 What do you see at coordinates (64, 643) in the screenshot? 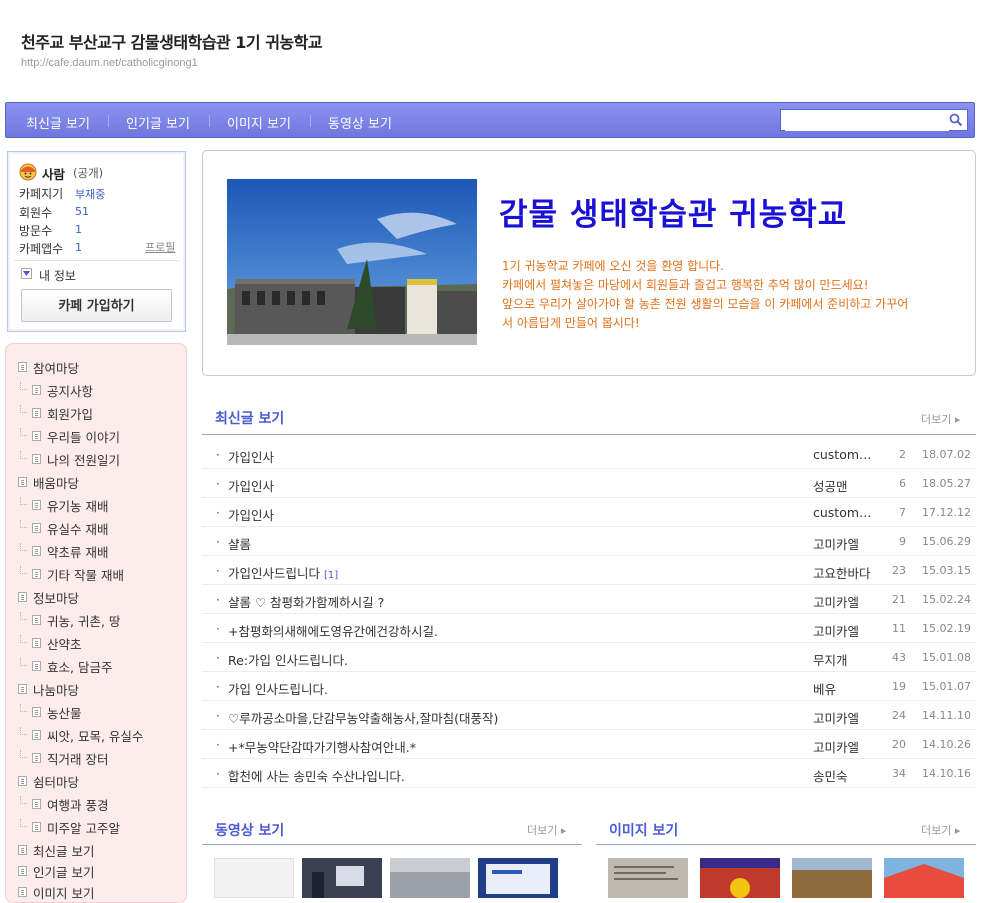
I see `sidebar-item: 산약초` at bounding box center [64, 643].